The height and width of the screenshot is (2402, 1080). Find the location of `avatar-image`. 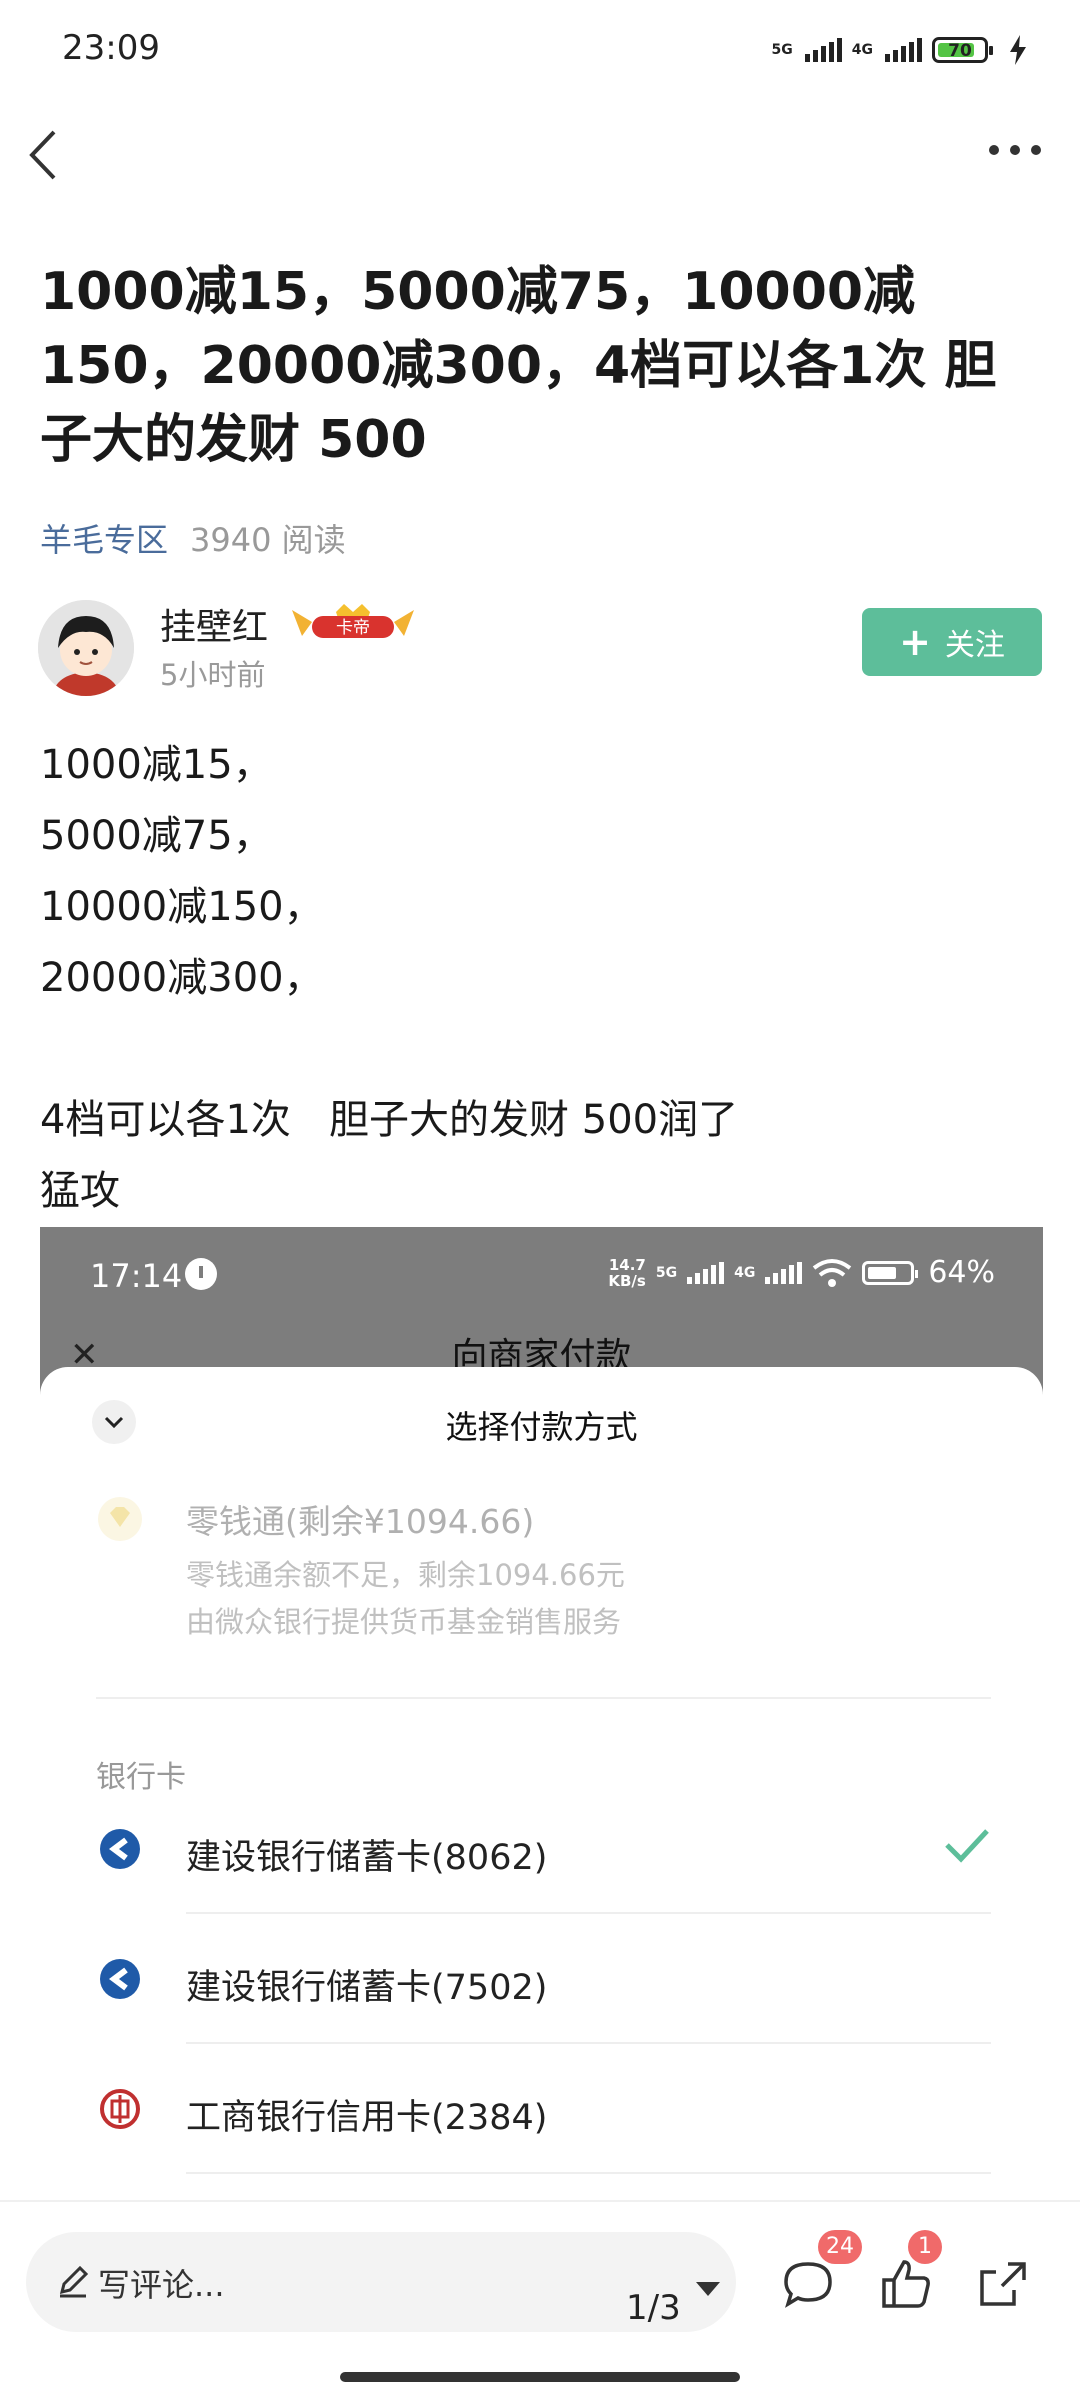

avatar-image is located at coordinates (86, 648).